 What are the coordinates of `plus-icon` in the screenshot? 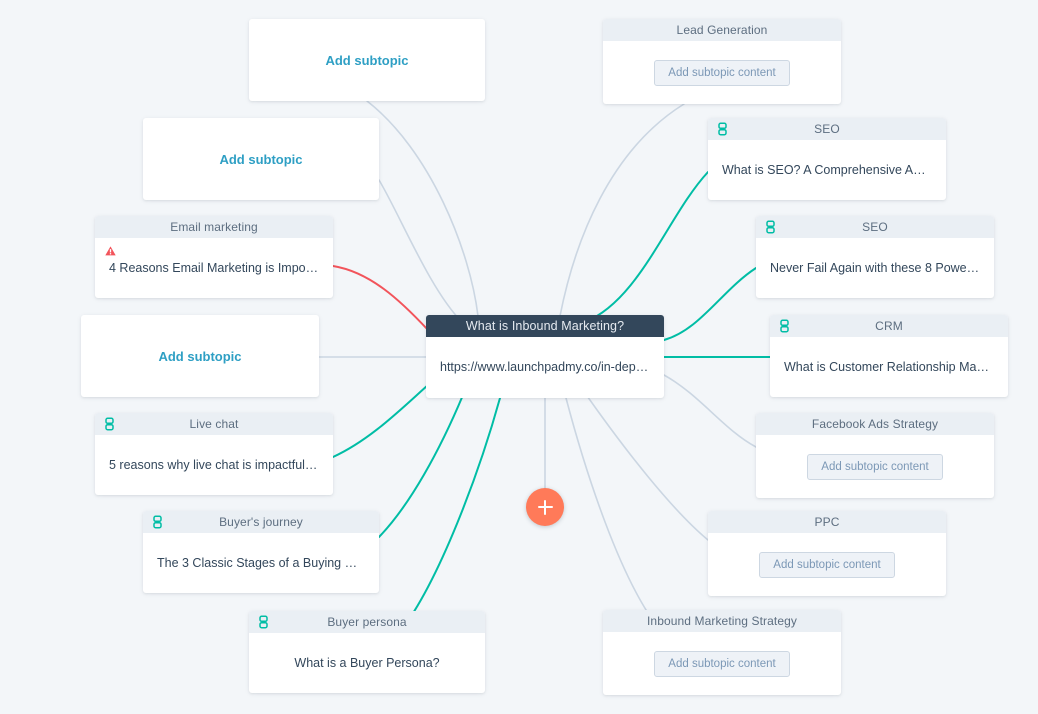 It's located at (545, 507).